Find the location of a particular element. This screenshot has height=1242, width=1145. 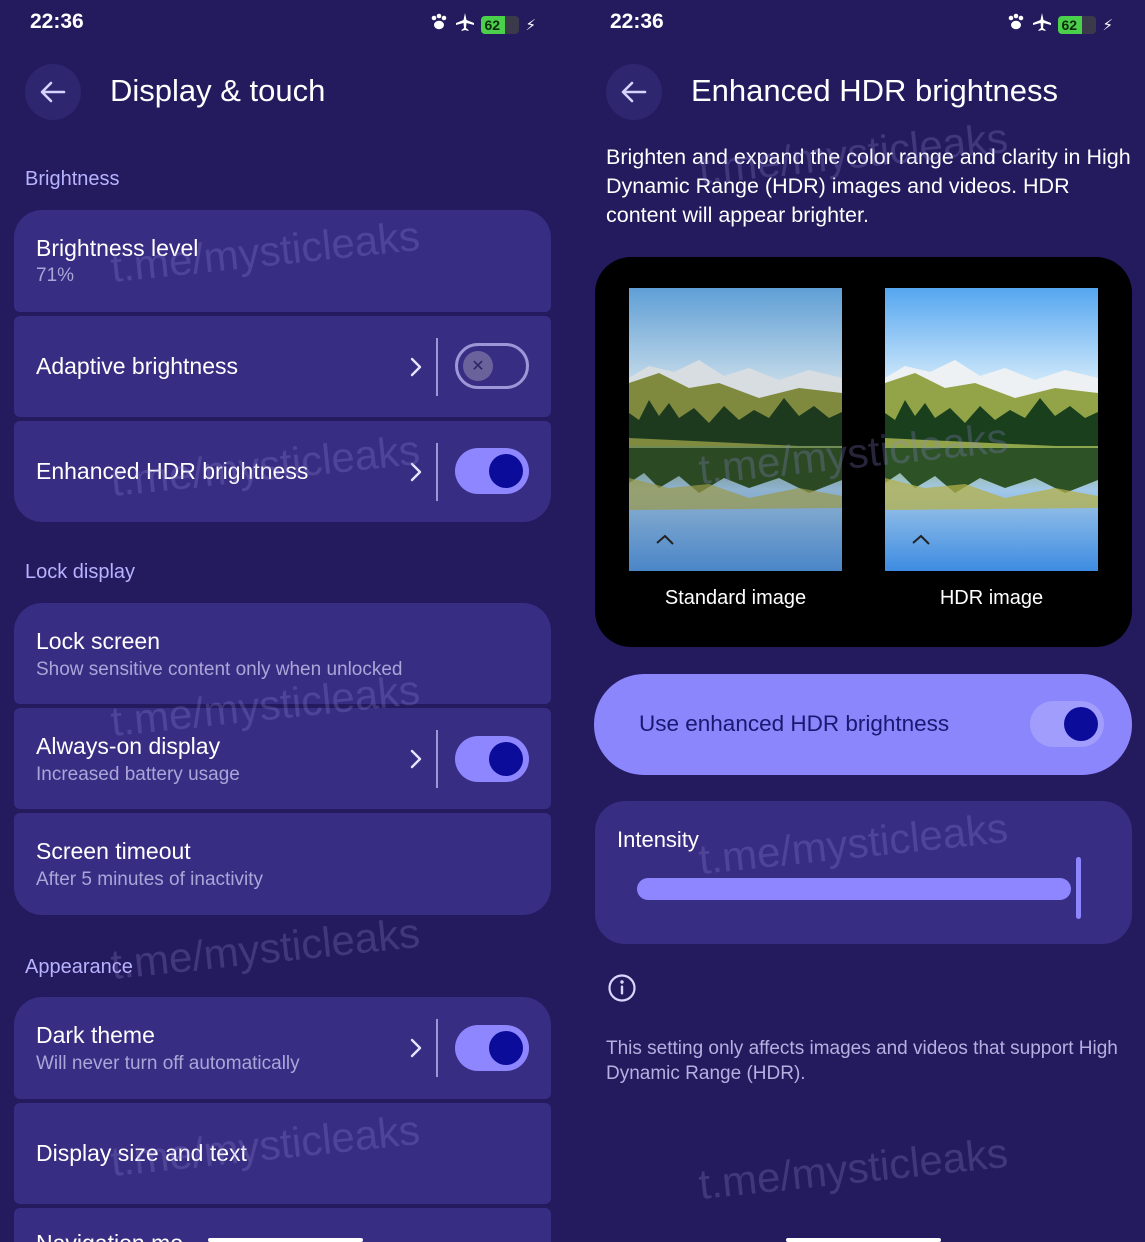

close-icon: ✕ is located at coordinates (478, 366).